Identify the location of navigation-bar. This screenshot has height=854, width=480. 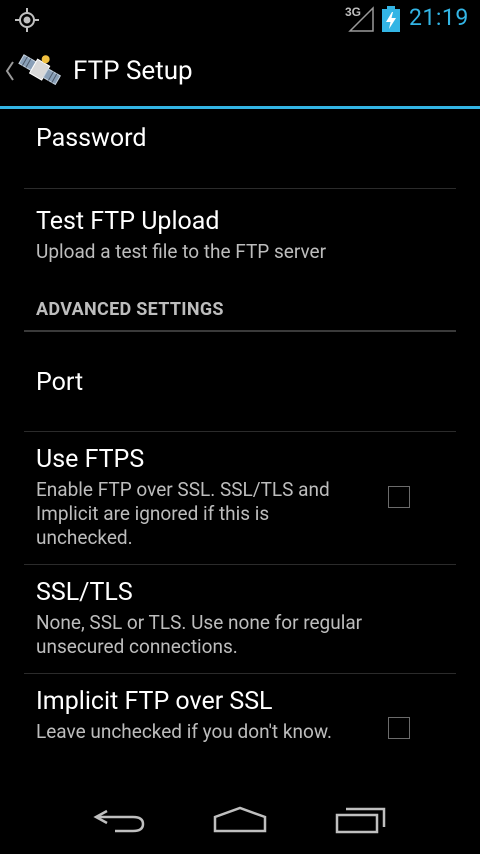
(240, 820).